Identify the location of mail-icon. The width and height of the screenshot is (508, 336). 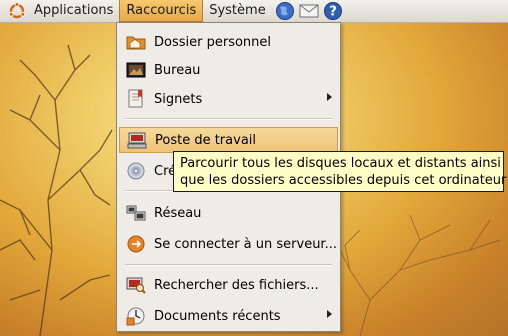
(309, 11).